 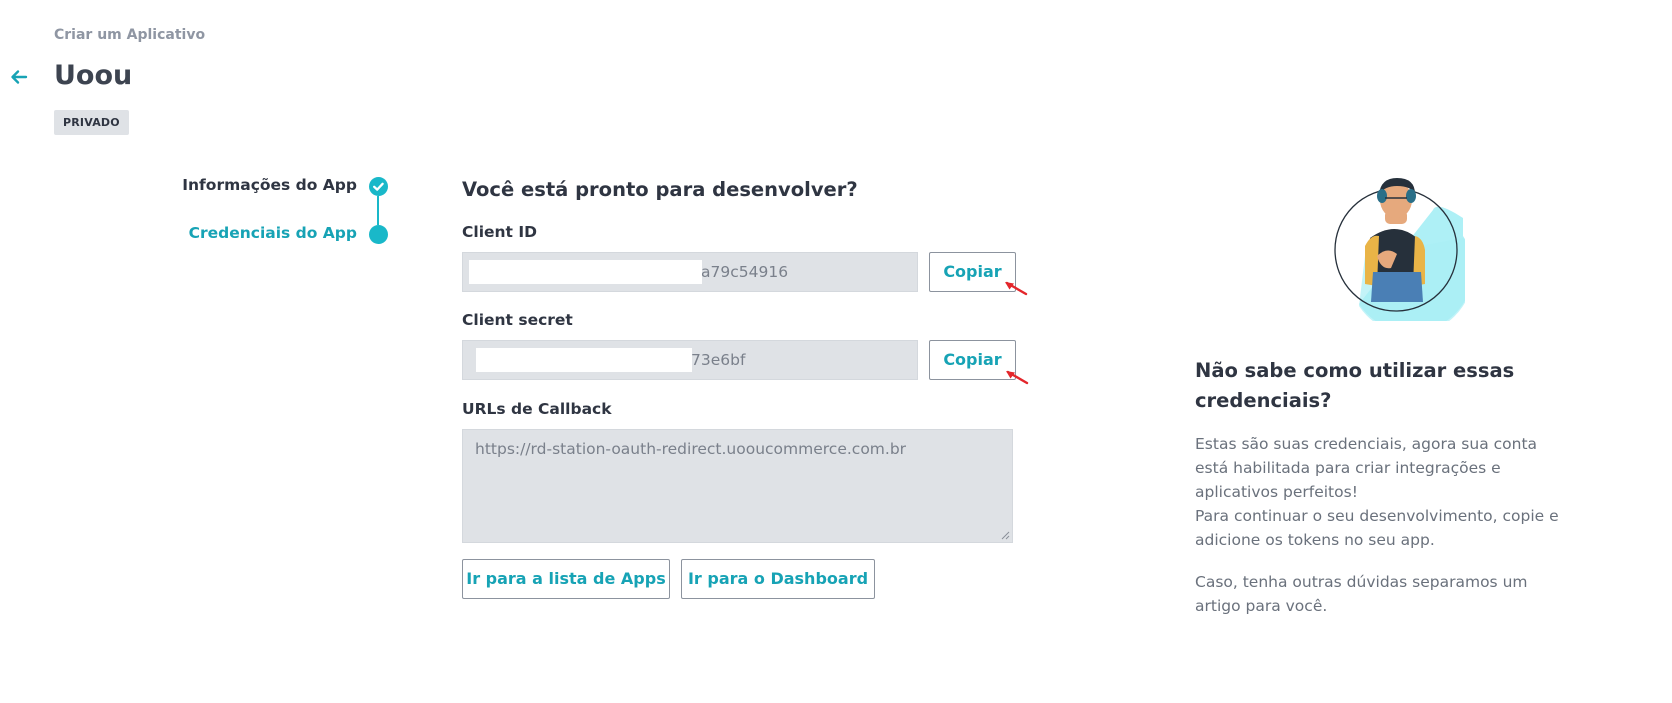 I want to click on breadcrumb: Criar um Aplicativo, so click(x=129, y=35).